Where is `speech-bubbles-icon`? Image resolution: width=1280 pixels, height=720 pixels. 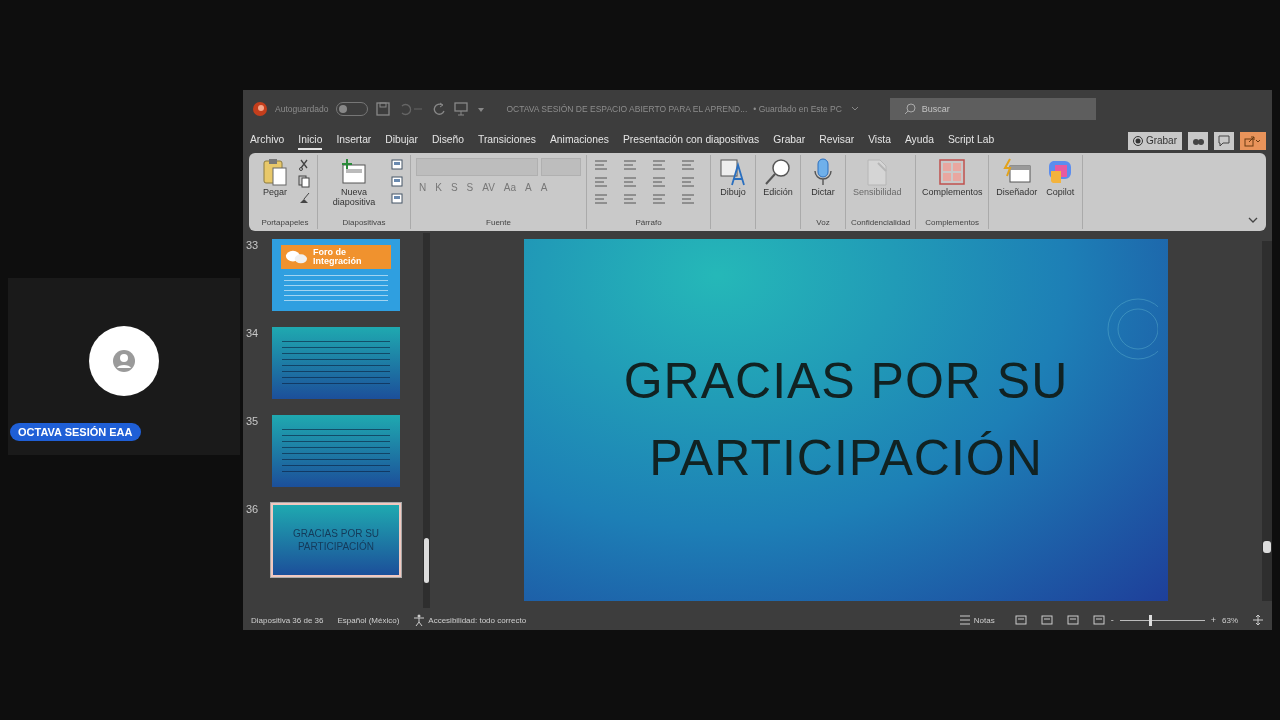 speech-bubbles-icon is located at coordinates (296, 257).